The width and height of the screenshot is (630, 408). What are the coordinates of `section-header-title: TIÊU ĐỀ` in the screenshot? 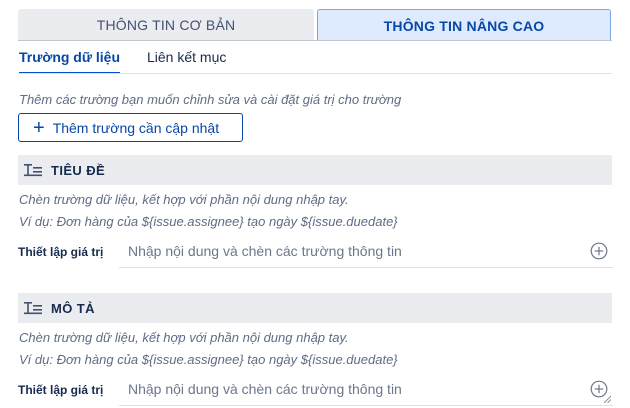 It's located at (315, 170).